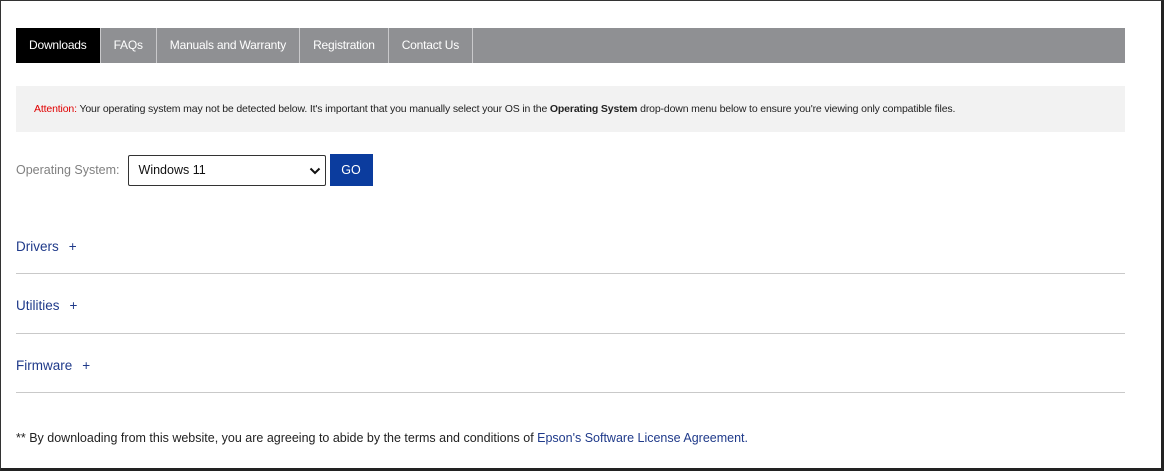  I want to click on drivers-section: Drivers +, so click(570, 244).